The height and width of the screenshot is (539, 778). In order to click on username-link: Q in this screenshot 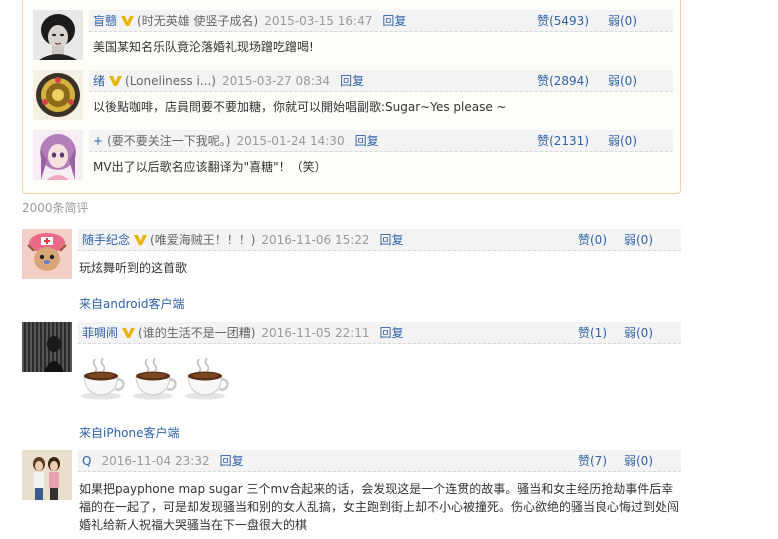, I will do `click(86, 461)`.